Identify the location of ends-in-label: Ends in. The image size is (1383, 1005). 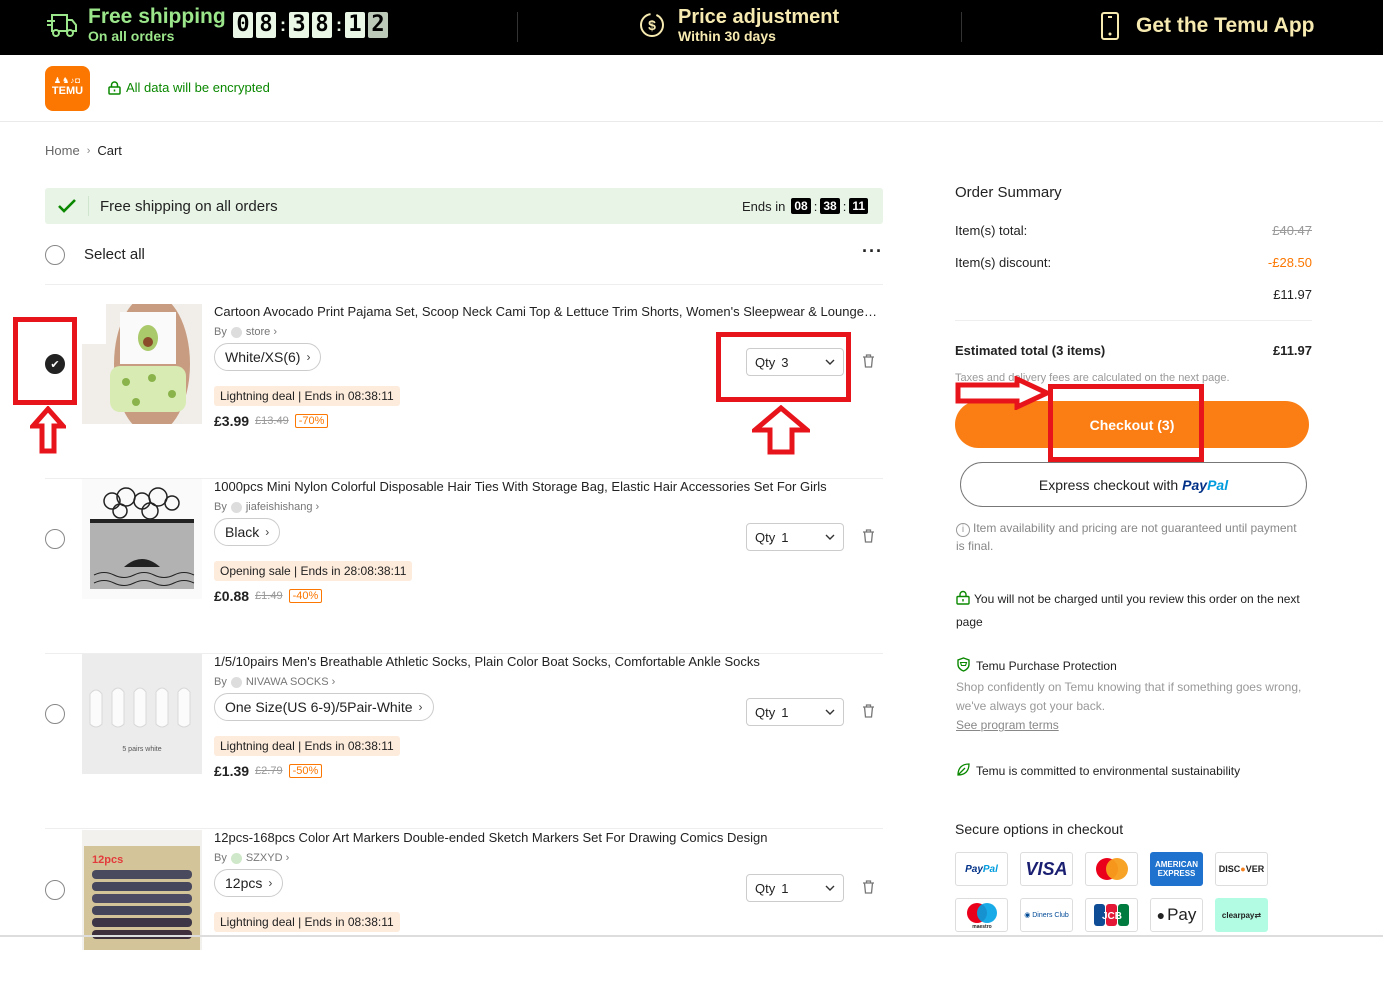
(763, 206).